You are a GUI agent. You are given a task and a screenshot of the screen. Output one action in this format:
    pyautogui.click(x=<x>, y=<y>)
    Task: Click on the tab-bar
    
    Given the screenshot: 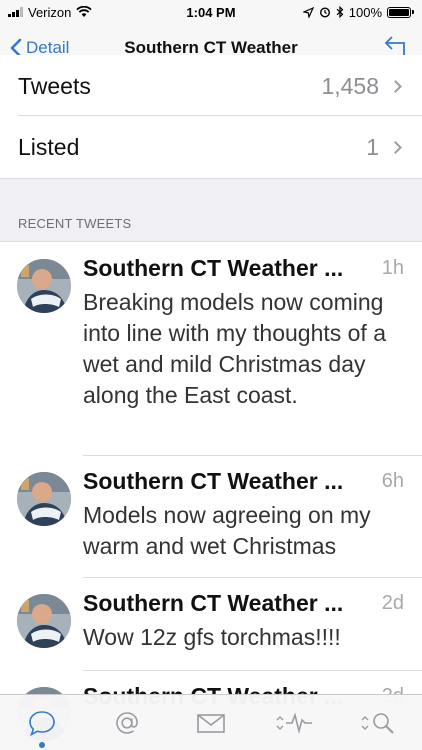 What is the action you would take?
    pyautogui.click(x=211, y=722)
    